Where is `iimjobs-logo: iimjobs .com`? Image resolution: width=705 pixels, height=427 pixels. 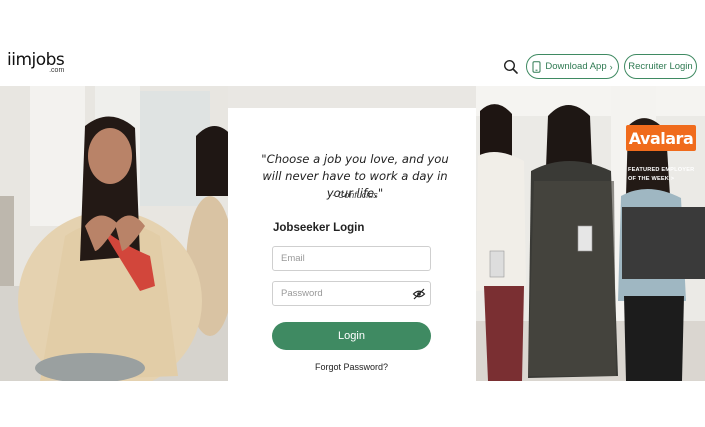 iimjobs-logo: iimjobs .com is located at coordinates (36, 63).